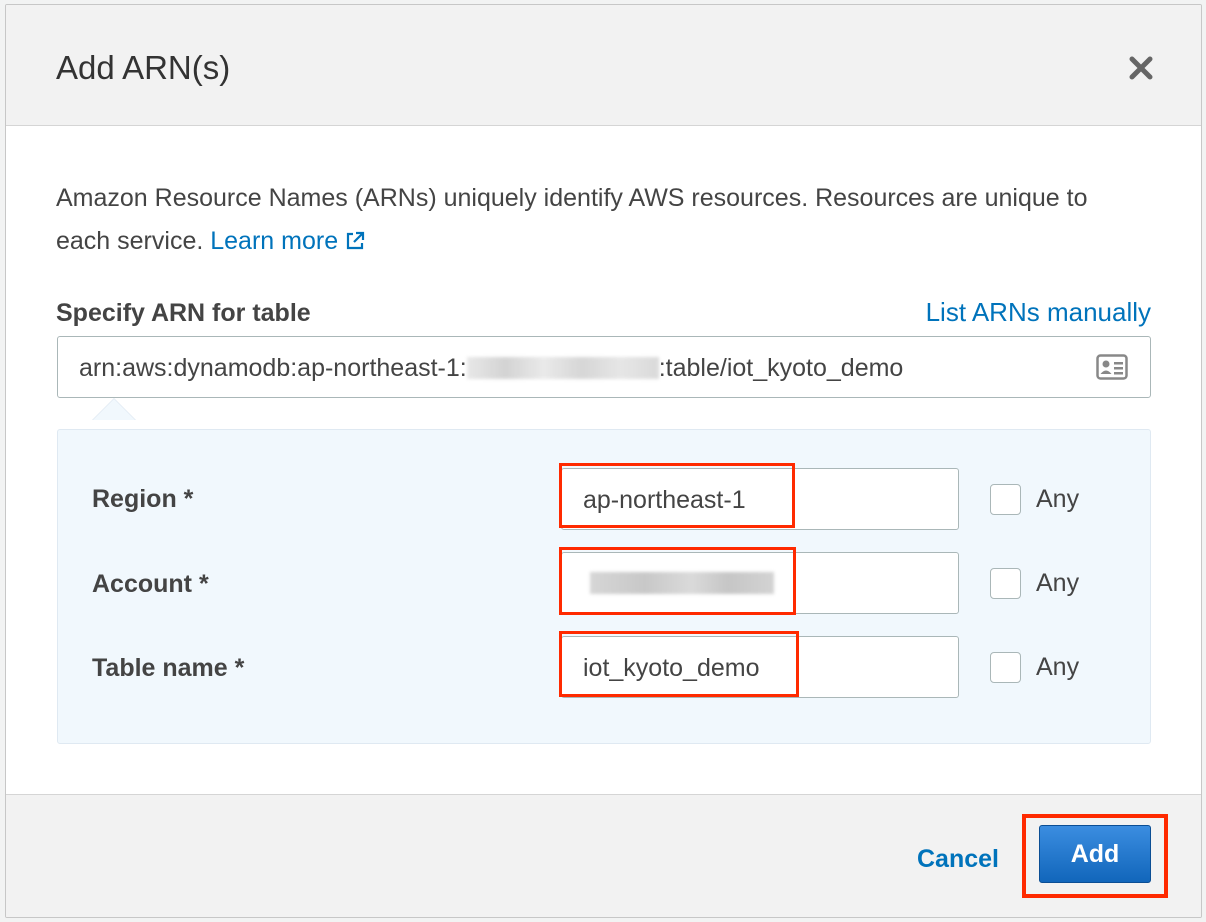 The height and width of the screenshot is (922, 1206). I want to click on dialog-title: Add ARN(s), so click(143, 67).